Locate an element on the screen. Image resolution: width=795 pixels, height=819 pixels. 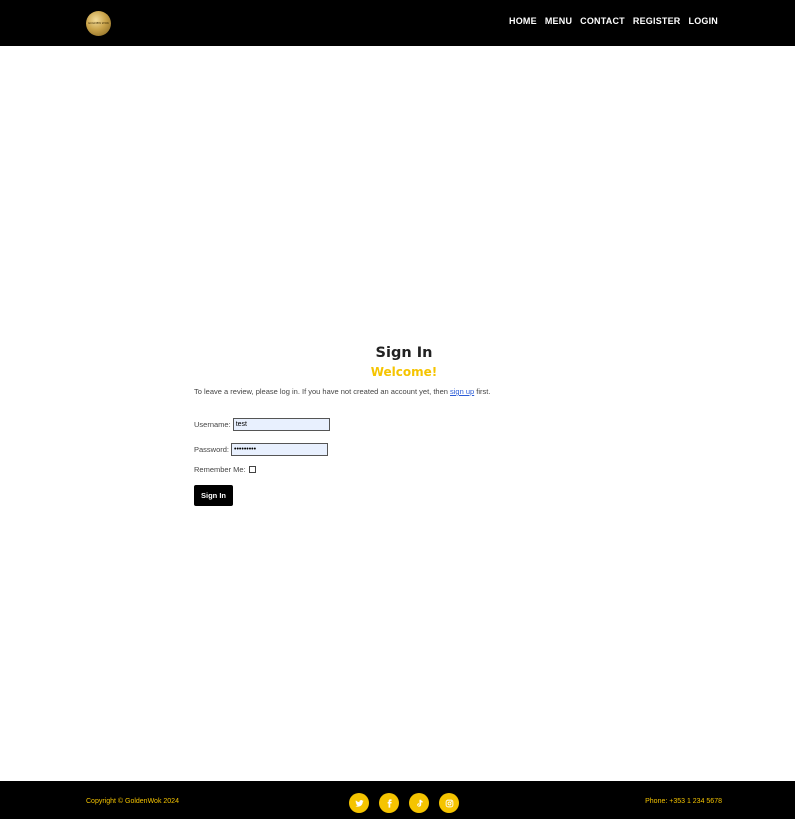
username-row: Username: is located at coordinates (404, 424).